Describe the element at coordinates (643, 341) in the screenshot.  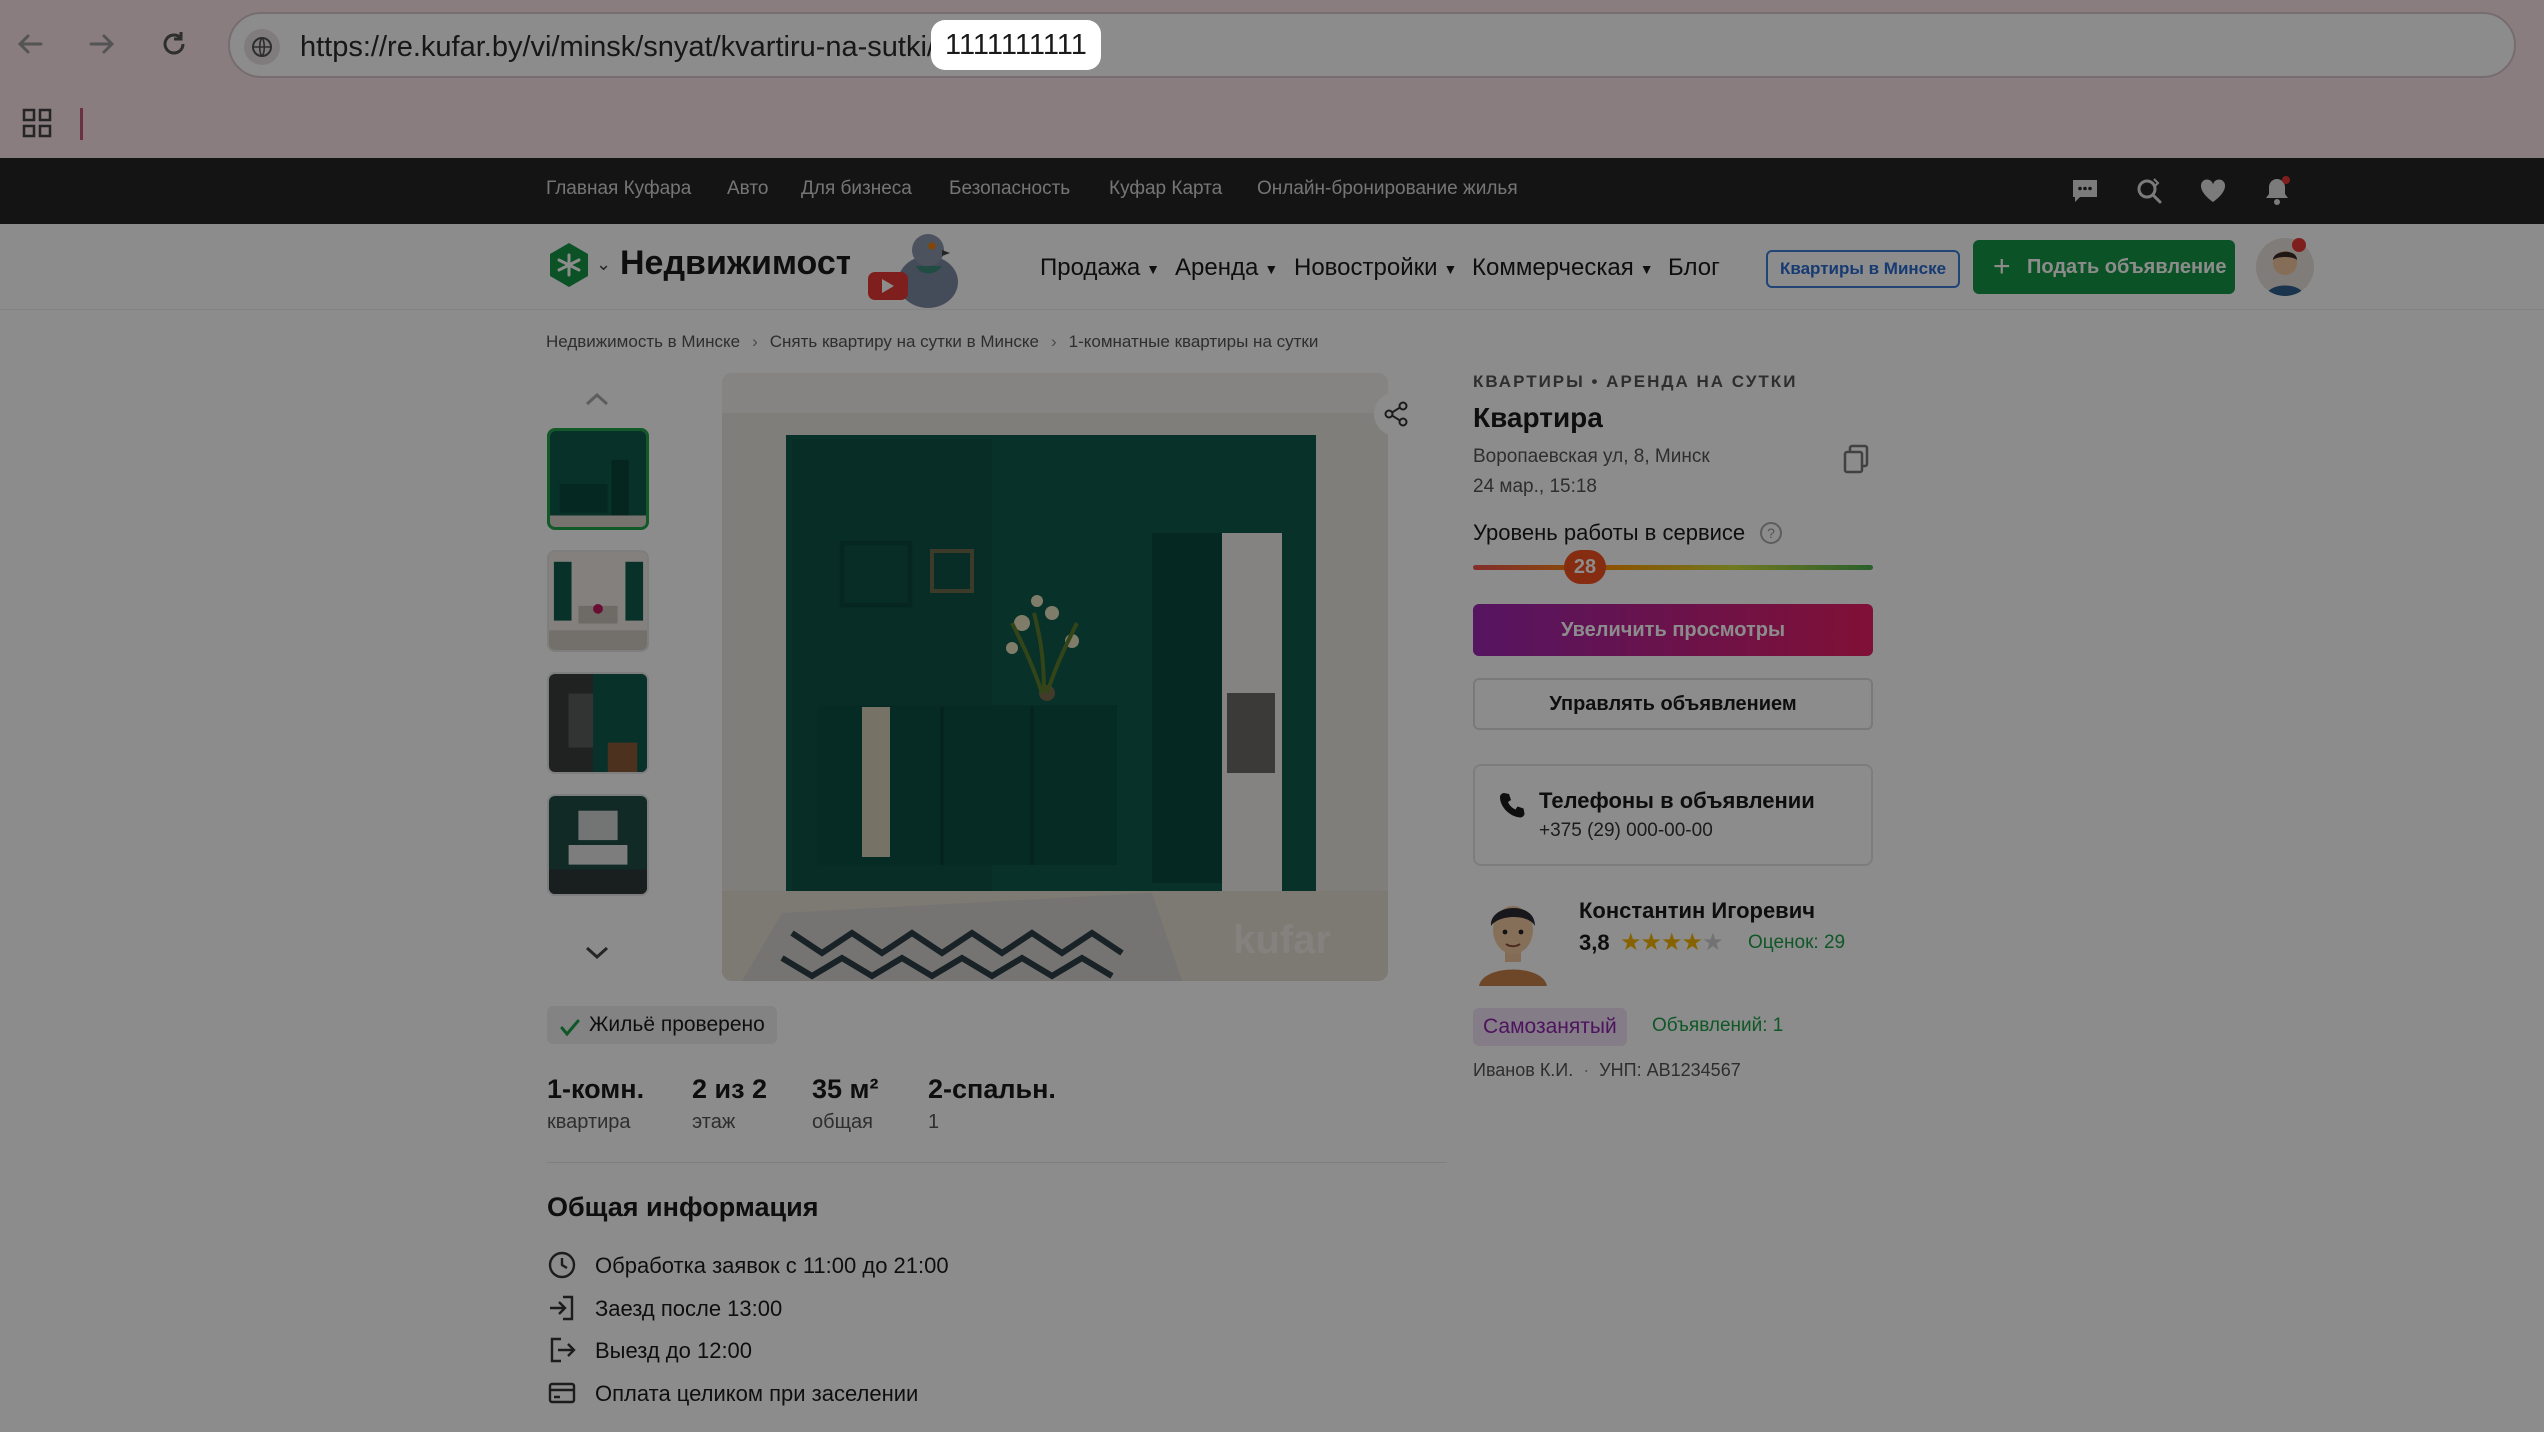
I see `breadcrumb-item: Недвижимость в Минске` at that location.